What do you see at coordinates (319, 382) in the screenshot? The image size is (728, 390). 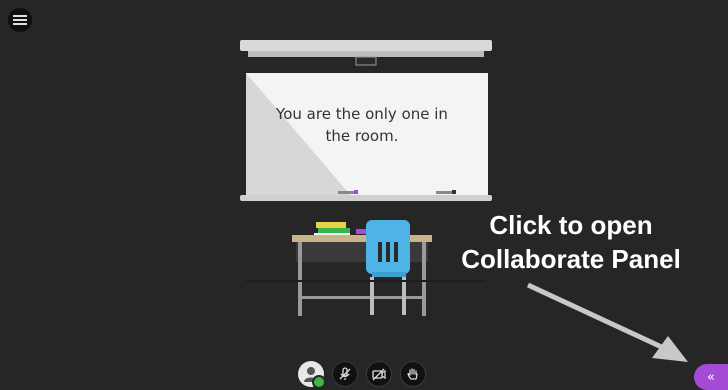 I see `status-indicator` at bounding box center [319, 382].